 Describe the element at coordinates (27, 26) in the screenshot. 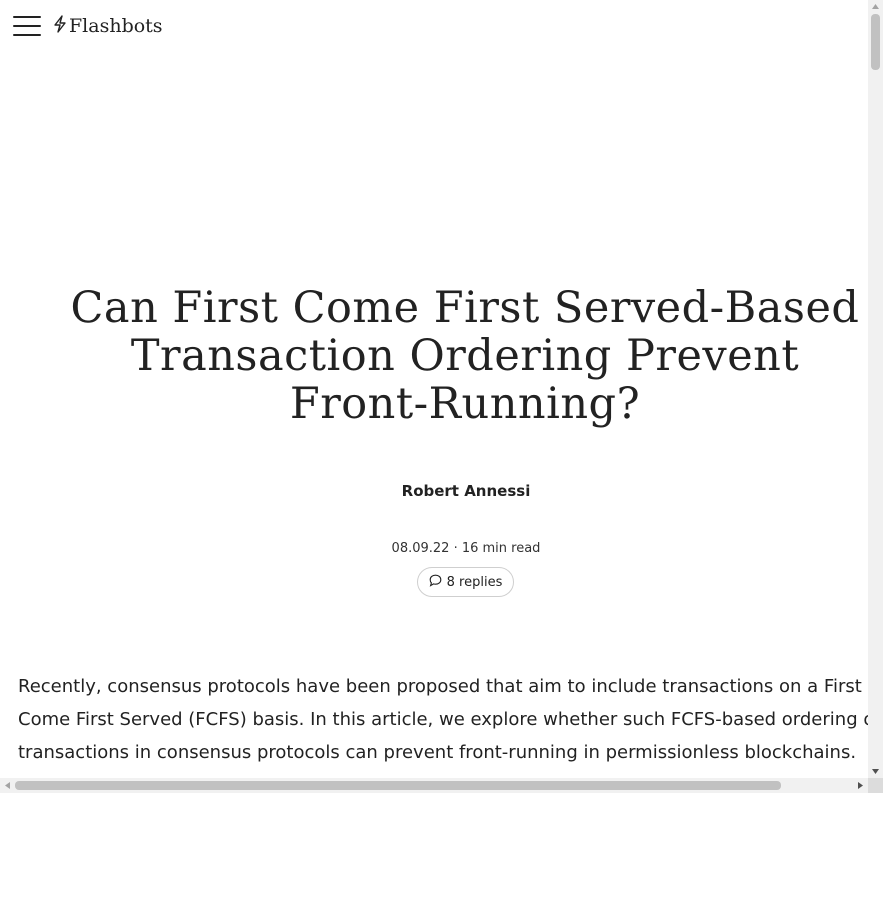

I see `hamburger-menu-icon` at that location.